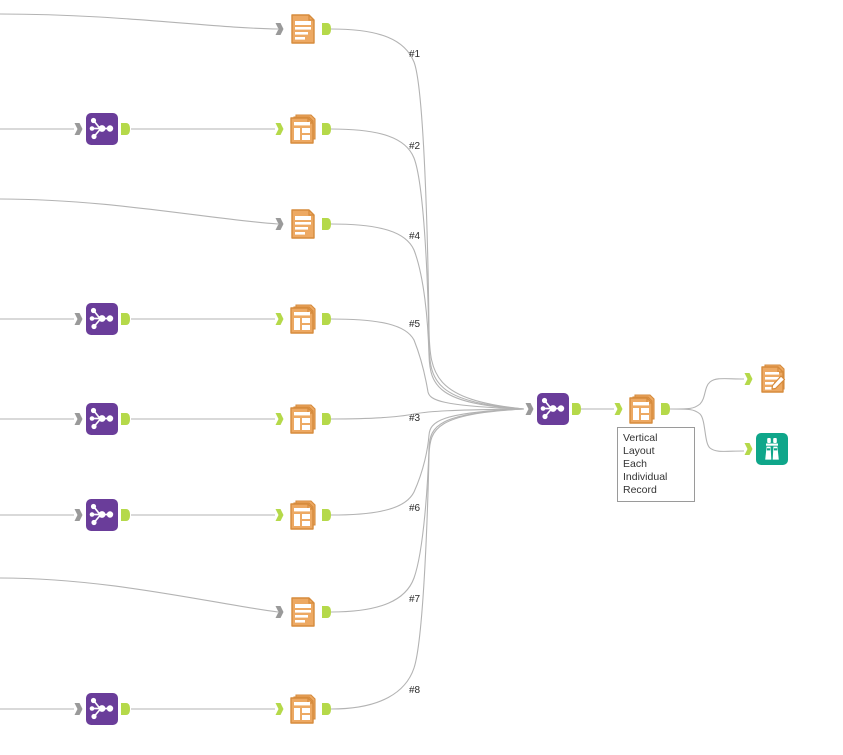  What do you see at coordinates (415, 236) in the screenshot?
I see `wire-label: #4` at bounding box center [415, 236].